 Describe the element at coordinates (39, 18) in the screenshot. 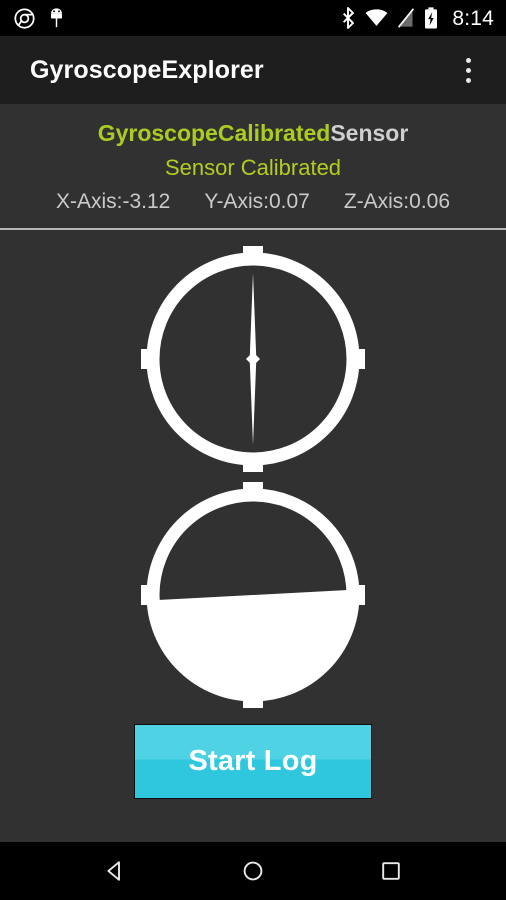

I see `status-bar-notification-icons` at that location.